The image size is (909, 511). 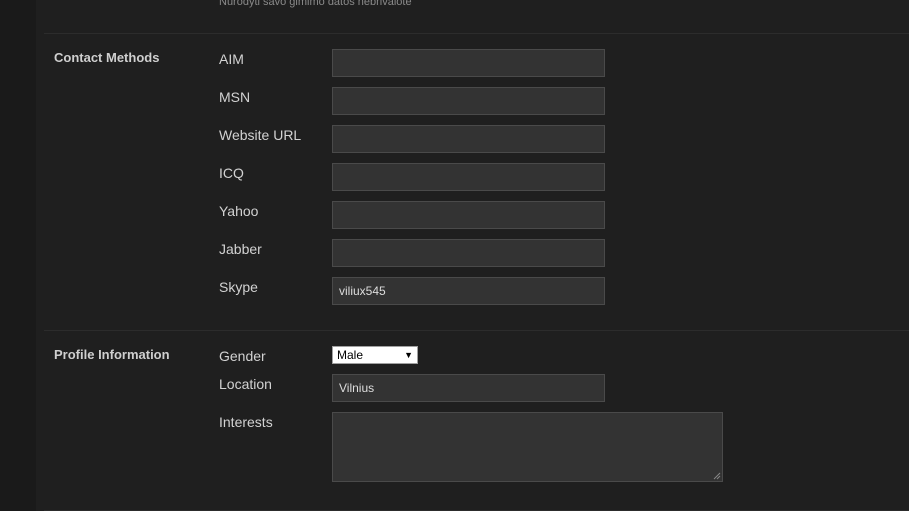 I want to click on icq-input, so click(x=468, y=177).